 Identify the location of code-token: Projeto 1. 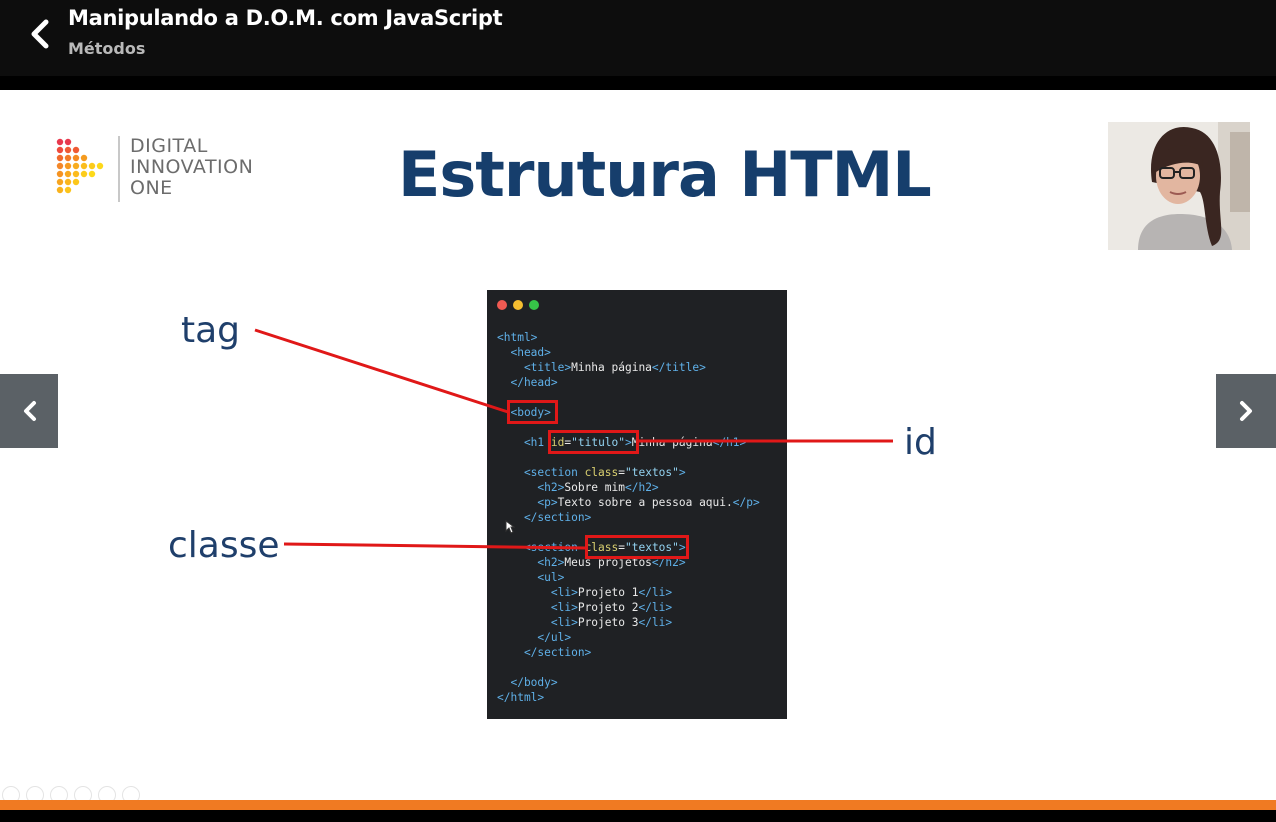
(608, 592).